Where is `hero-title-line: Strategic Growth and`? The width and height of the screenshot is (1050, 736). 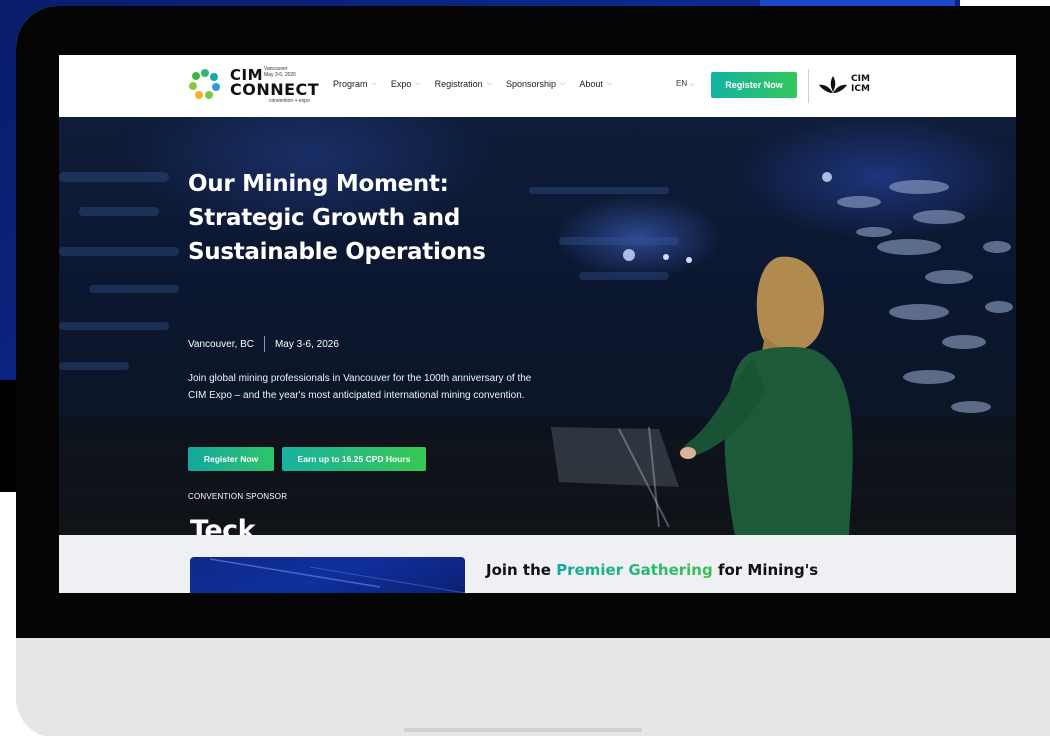
hero-title-line: Strategic Growth and is located at coordinates (324, 218).